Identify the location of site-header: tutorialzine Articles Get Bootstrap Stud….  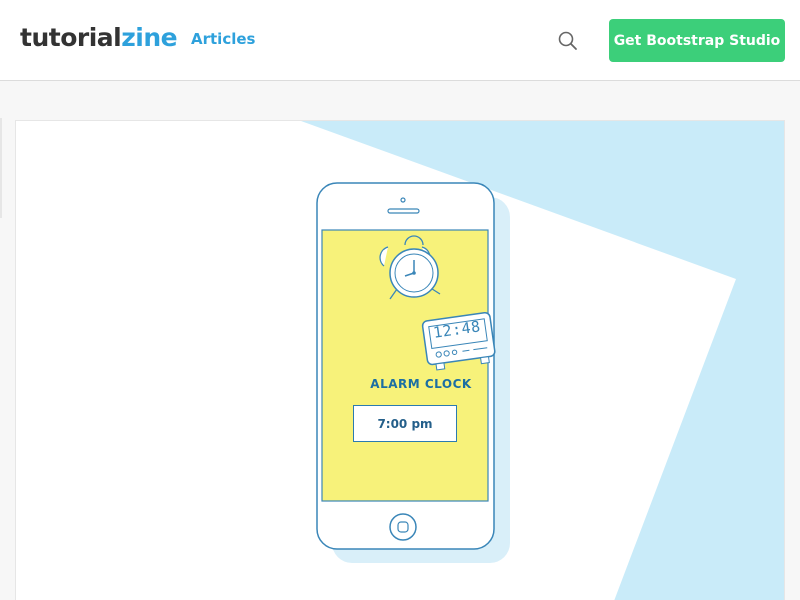
(400, 40).